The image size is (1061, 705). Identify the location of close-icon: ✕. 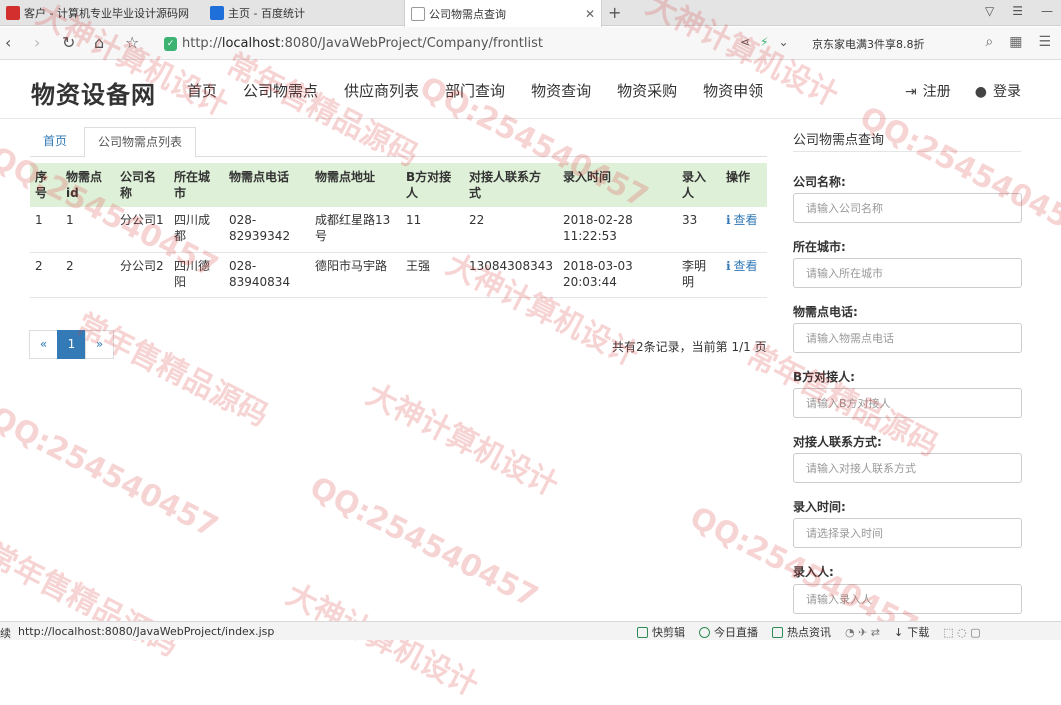
(590, 14).